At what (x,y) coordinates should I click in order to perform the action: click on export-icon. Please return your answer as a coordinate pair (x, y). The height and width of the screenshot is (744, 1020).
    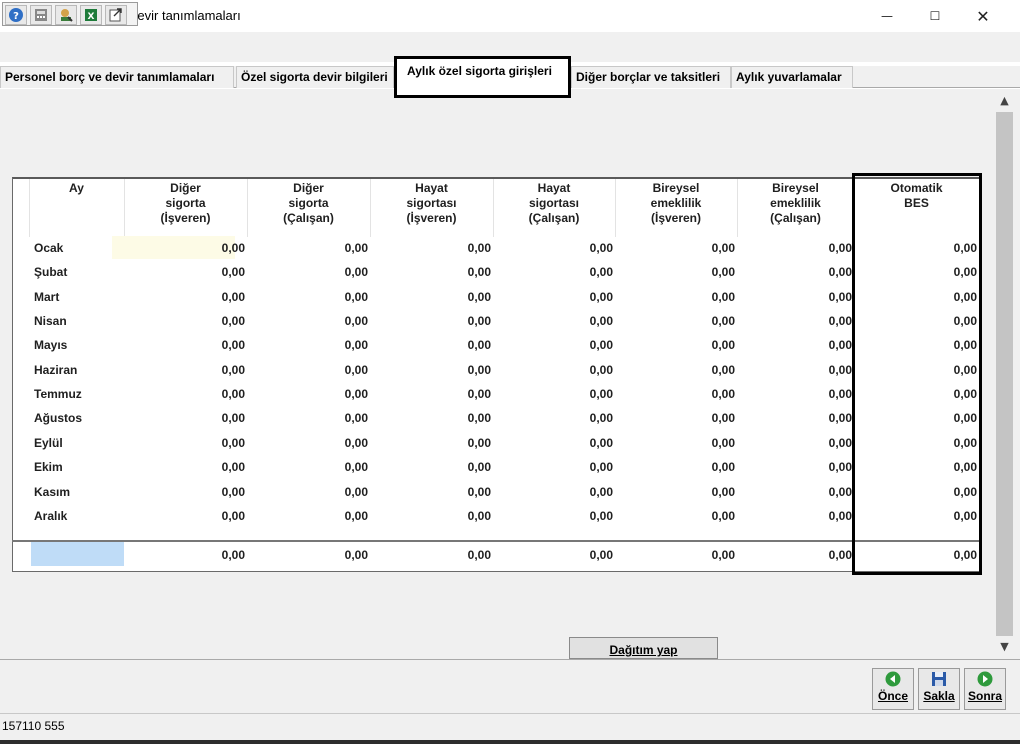
    Looking at the image, I should click on (116, 15).